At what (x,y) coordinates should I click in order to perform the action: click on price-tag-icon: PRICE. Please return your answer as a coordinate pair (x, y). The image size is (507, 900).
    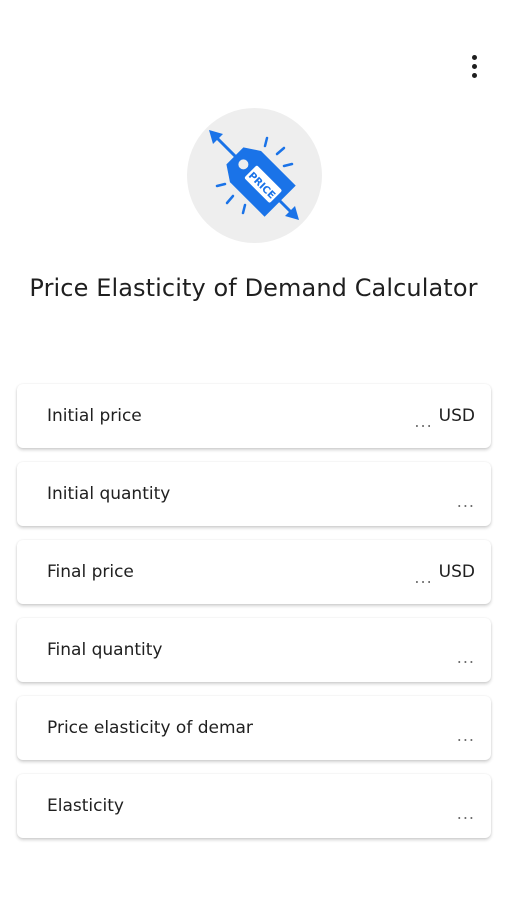
    Looking at the image, I should click on (254, 175).